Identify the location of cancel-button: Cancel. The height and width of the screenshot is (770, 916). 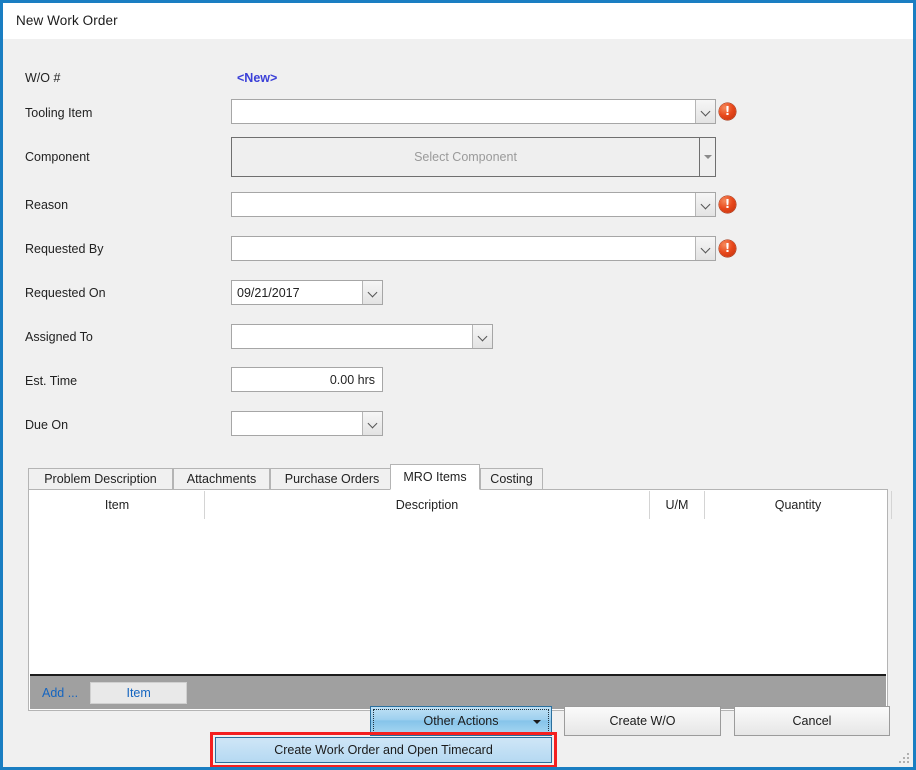
(812, 721).